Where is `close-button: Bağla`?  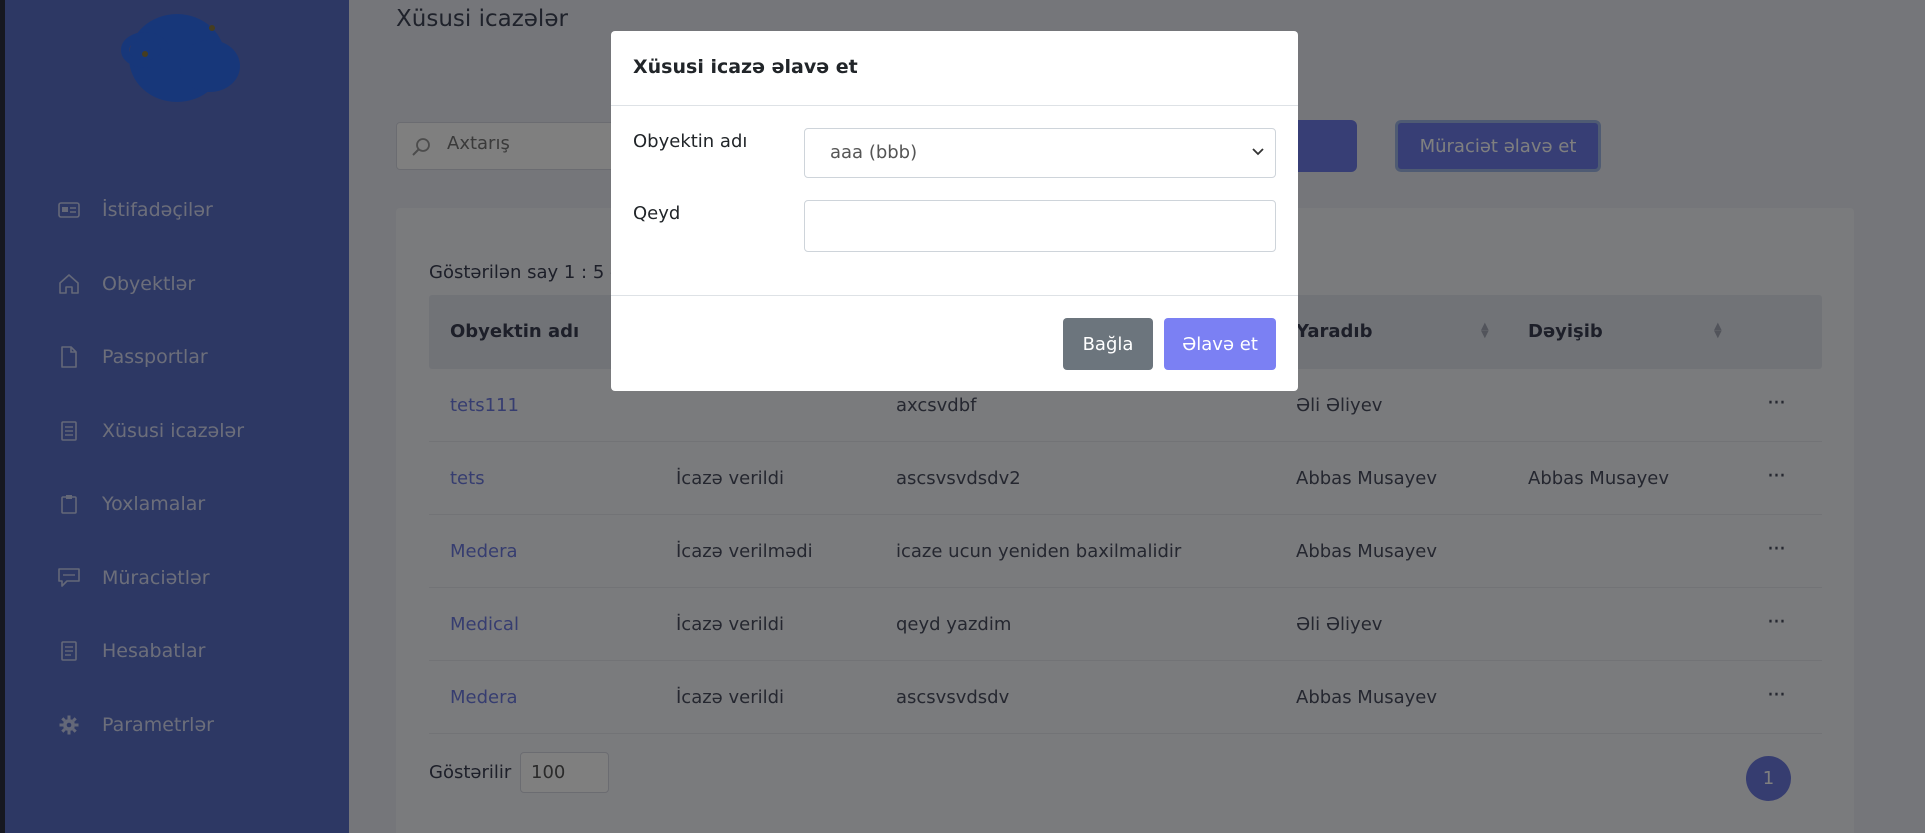
close-button: Bağla is located at coordinates (1108, 344).